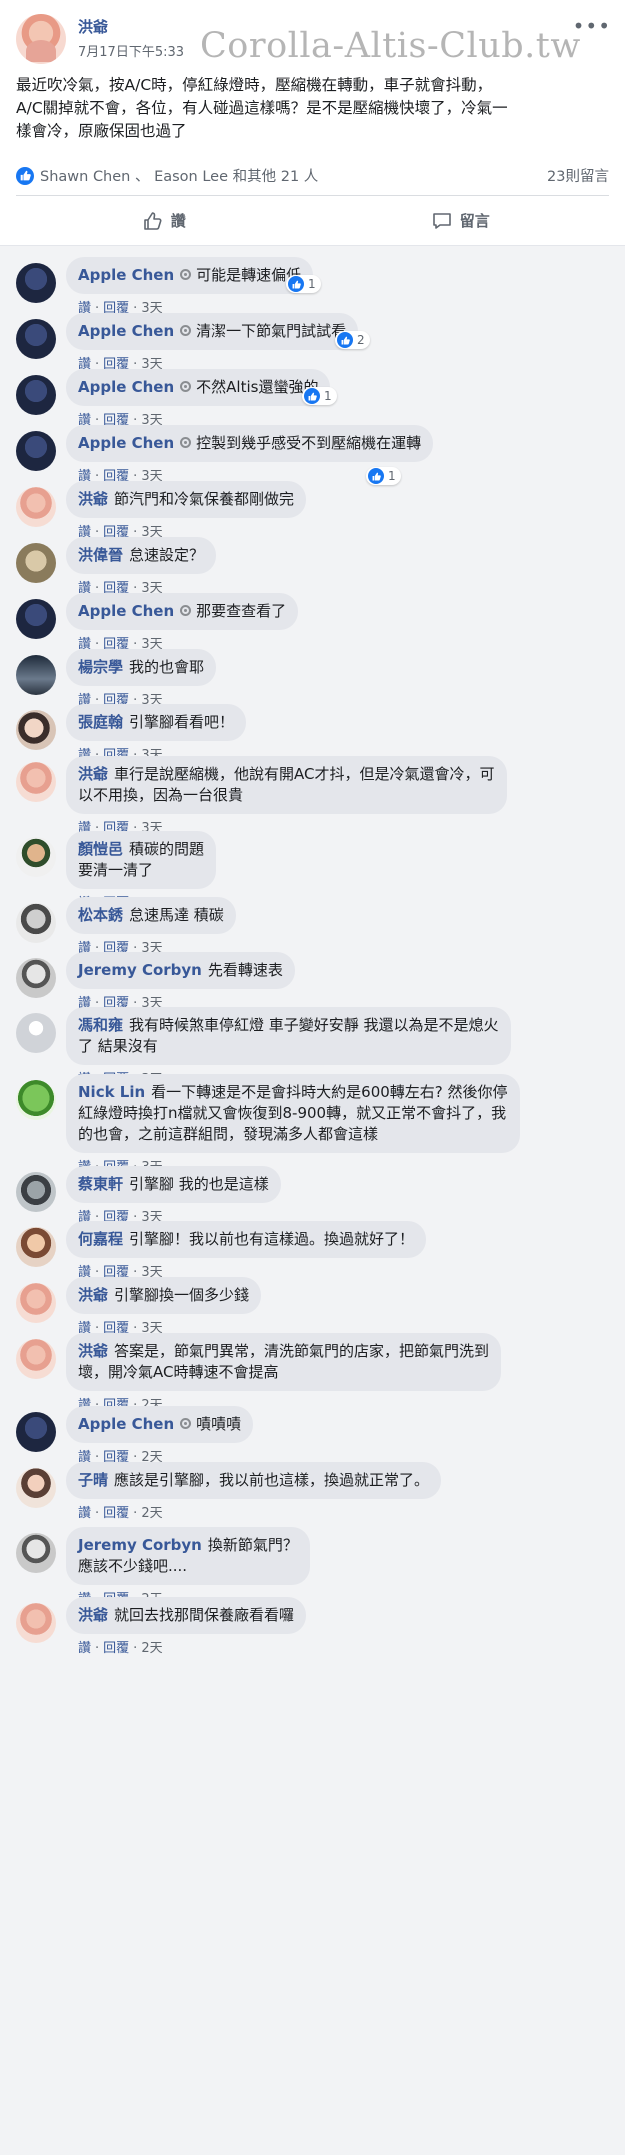  I want to click on comment-text: 怠速馬達 積碳, so click(176, 915).